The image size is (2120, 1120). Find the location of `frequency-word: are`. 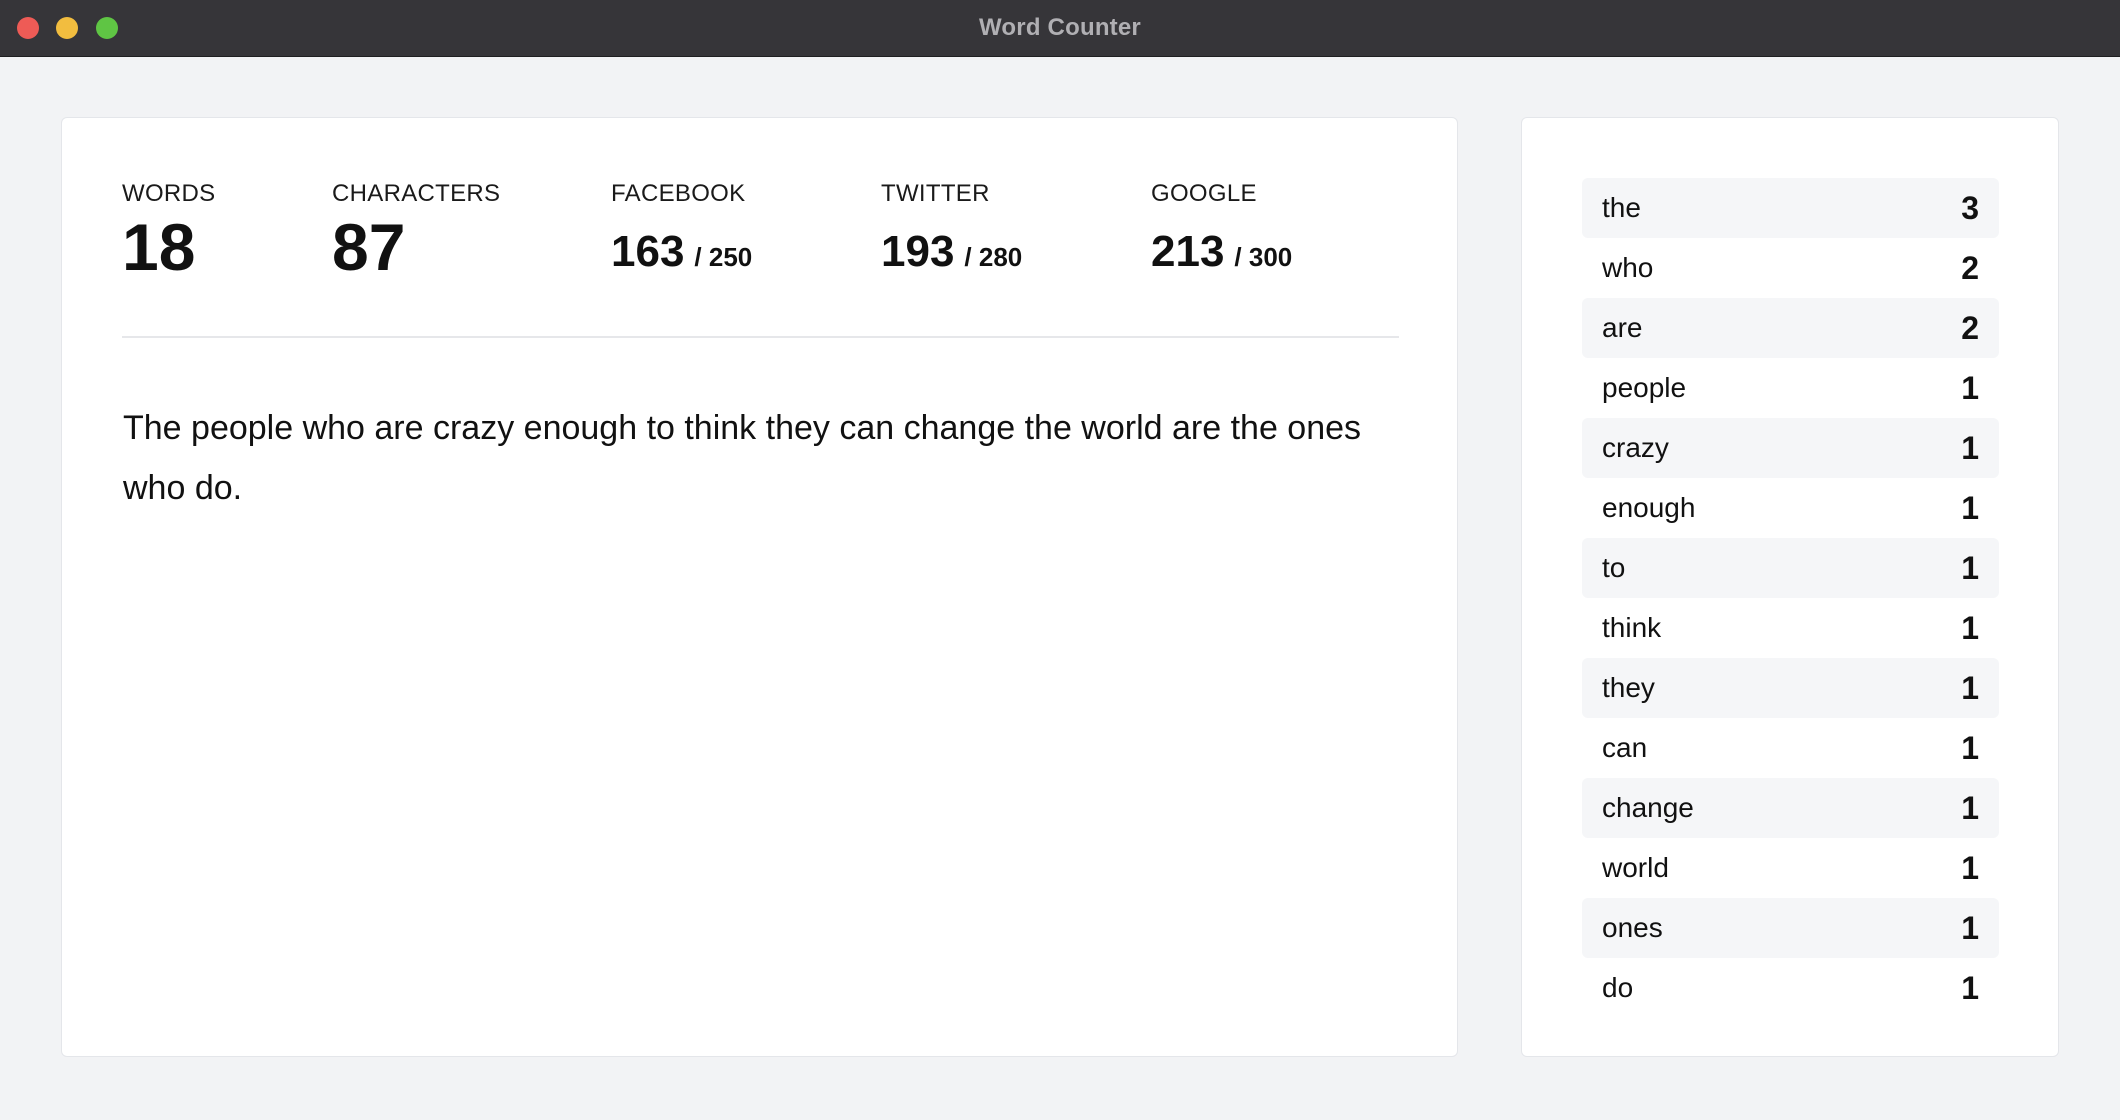

frequency-word: are is located at coordinates (1622, 327).